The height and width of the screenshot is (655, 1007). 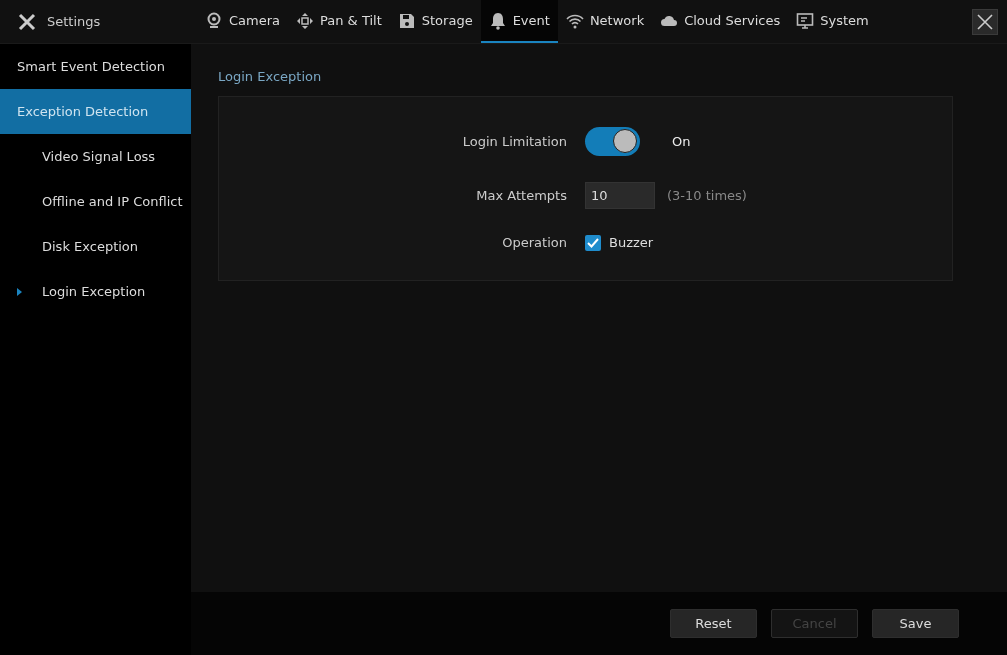 What do you see at coordinates (720, 21) in the screenshot?
I see `nav-tab: Cloud Services` at bounding box center [720, 21].